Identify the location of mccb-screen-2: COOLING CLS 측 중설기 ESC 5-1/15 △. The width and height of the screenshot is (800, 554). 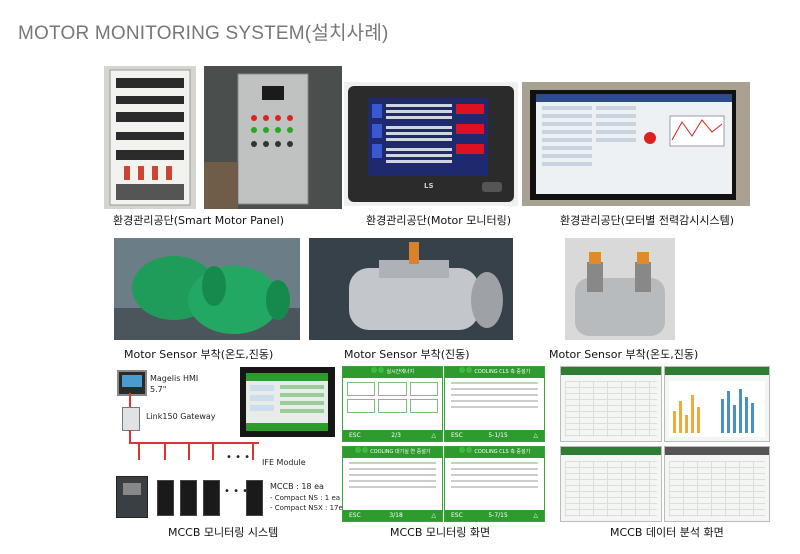
(494, 404).